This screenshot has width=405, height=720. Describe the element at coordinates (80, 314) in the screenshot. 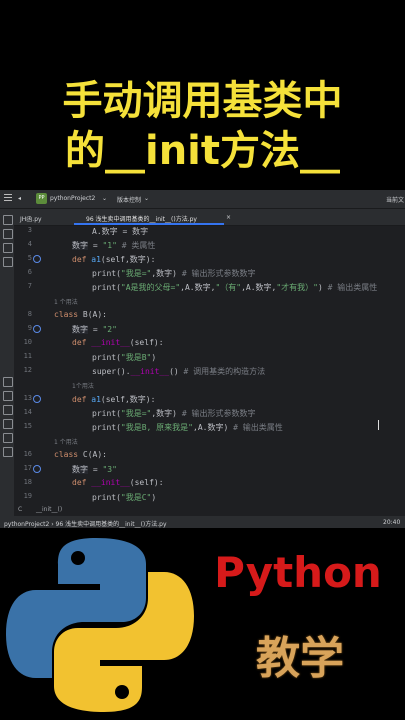

I see `code-line-8: class B(A):` at that location.